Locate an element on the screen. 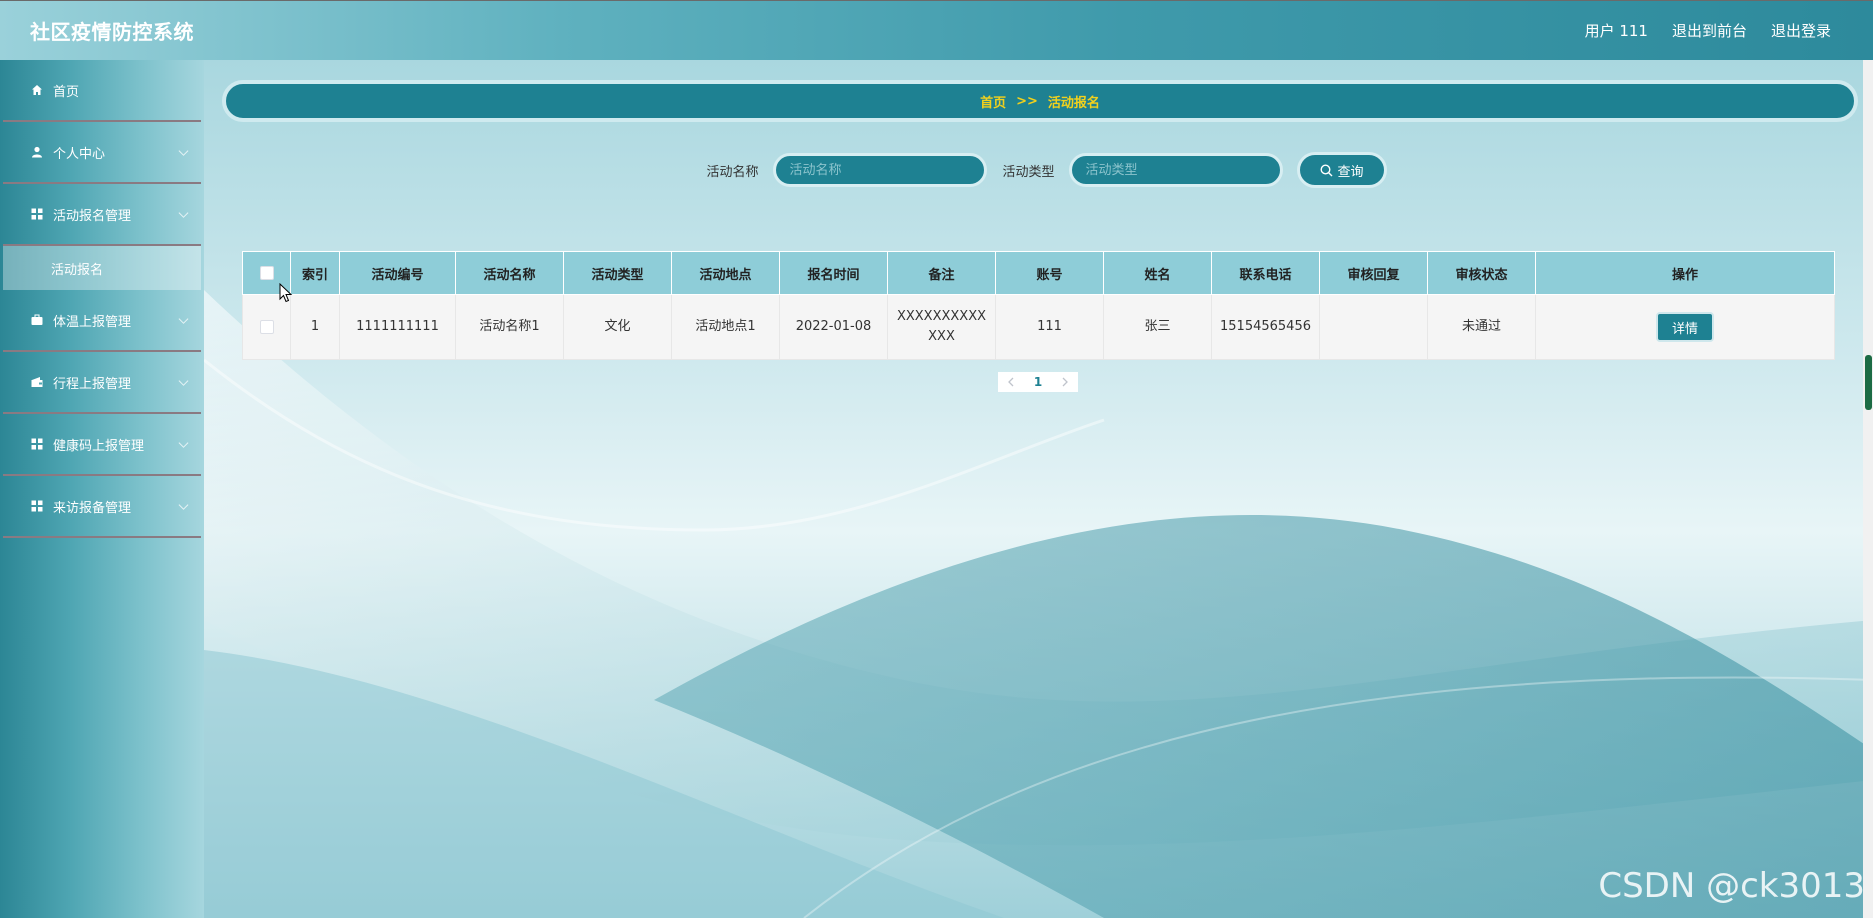  cell-review-reply is located at coordinates (1373, 327).